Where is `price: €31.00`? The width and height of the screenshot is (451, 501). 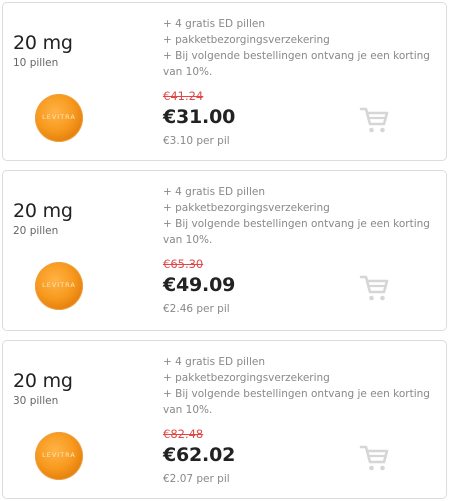
price: €31.00 is located at coordinates (199, 117).